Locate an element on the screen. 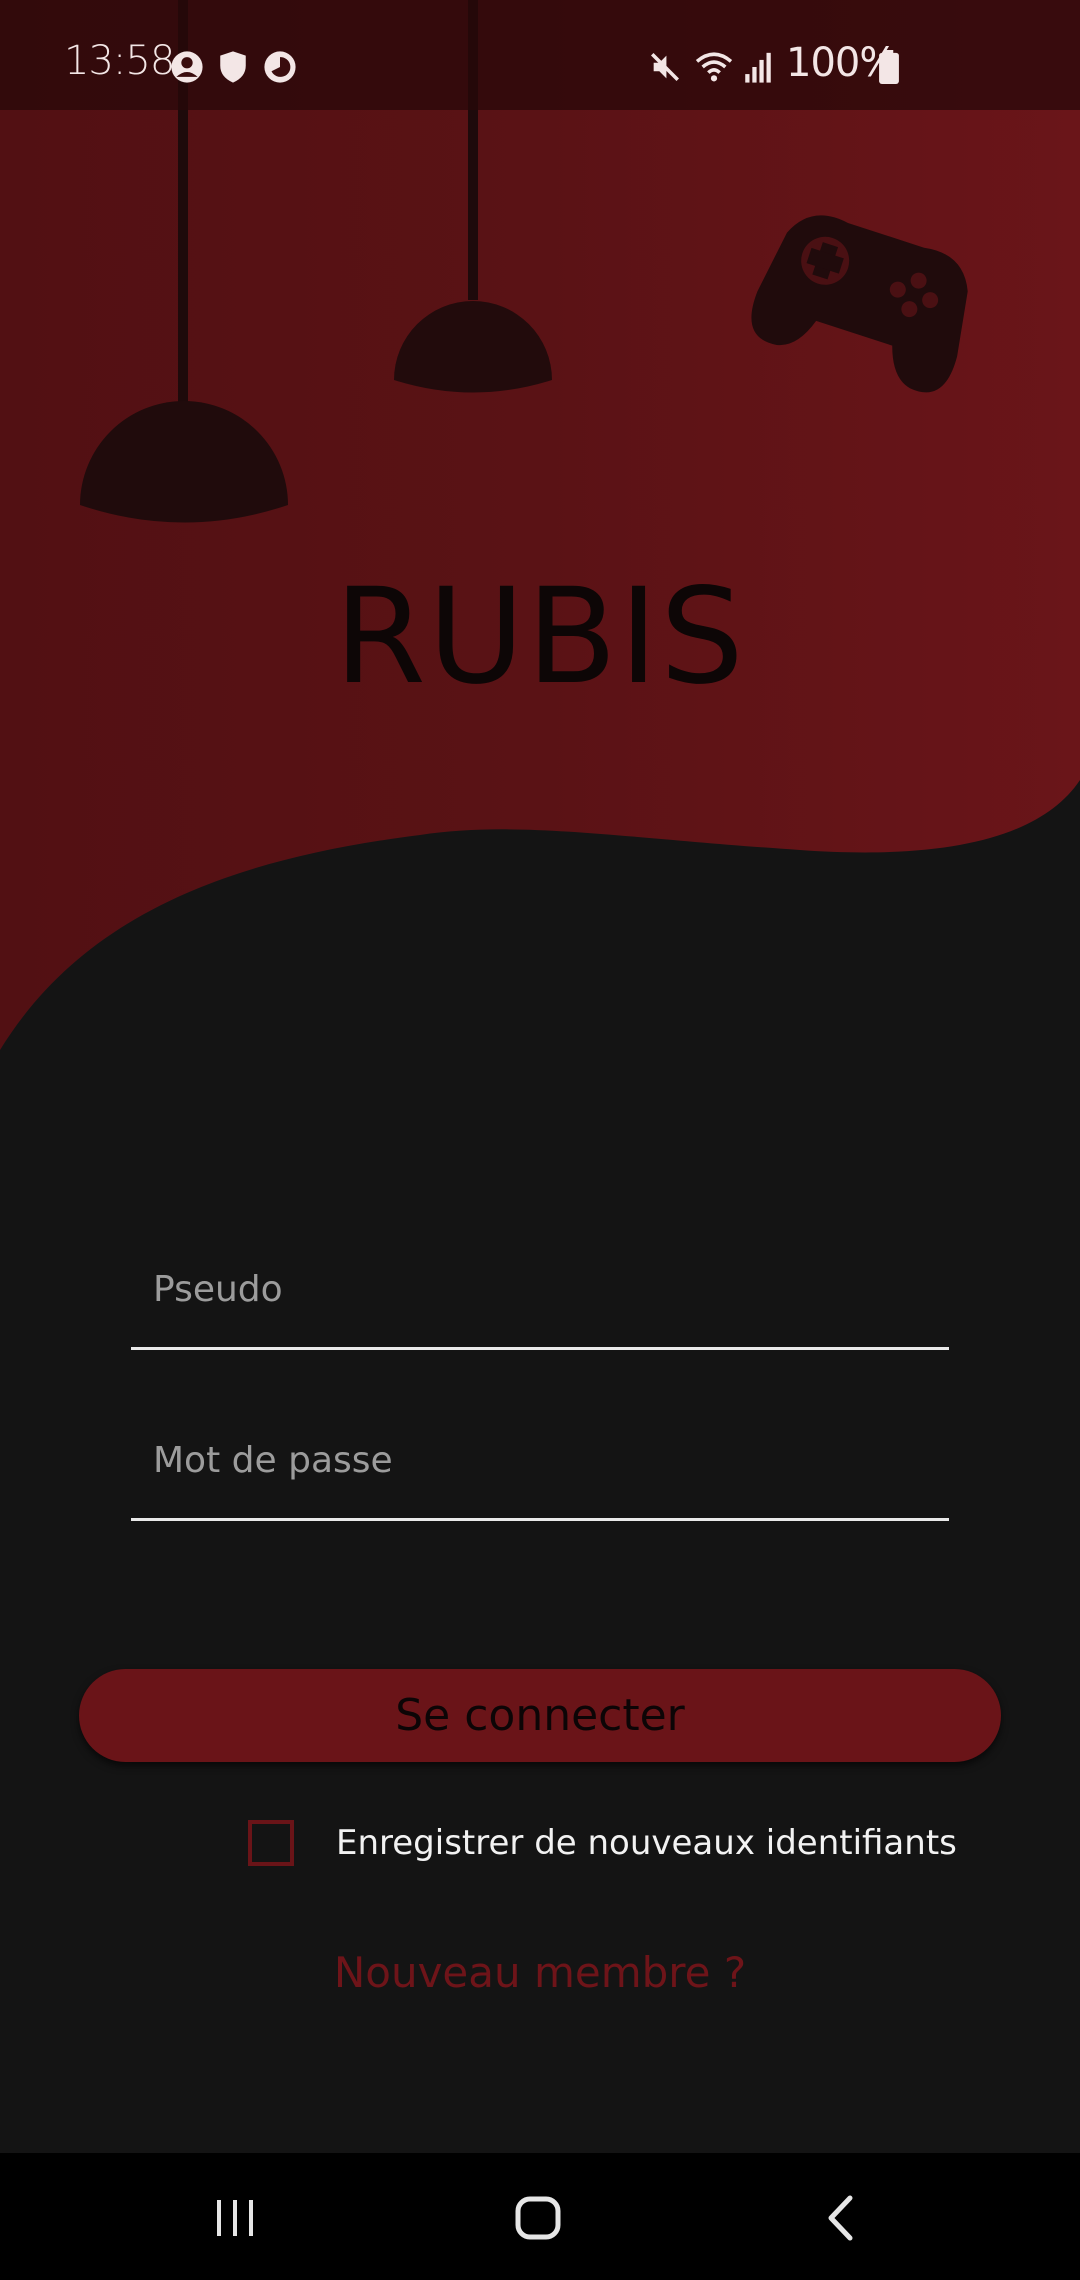 This screenshot has height=2280, width=1080. login-button: Se connecter is located at coordinates (540, 1715).